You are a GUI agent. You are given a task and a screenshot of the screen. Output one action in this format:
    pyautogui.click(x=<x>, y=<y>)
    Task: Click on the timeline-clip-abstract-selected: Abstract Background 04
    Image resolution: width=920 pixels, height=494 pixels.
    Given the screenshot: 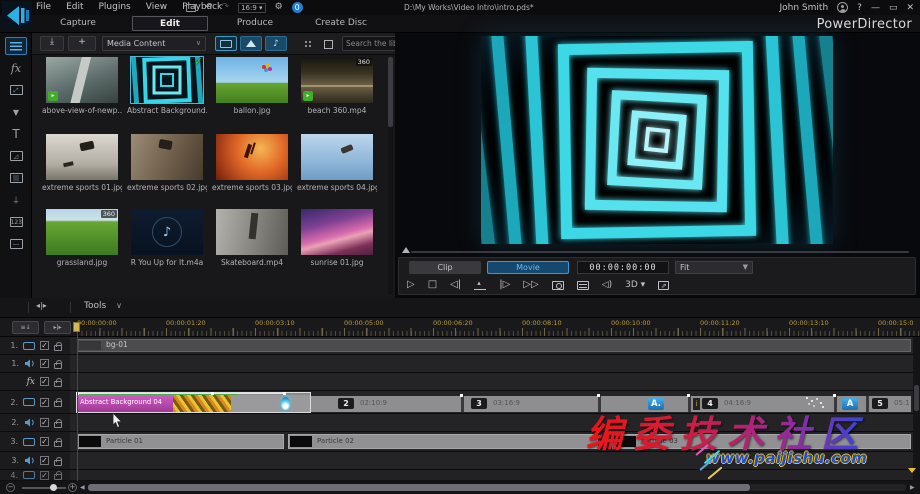 What is the action you would take?
    pyautogui.click(x=193, y=402)
    